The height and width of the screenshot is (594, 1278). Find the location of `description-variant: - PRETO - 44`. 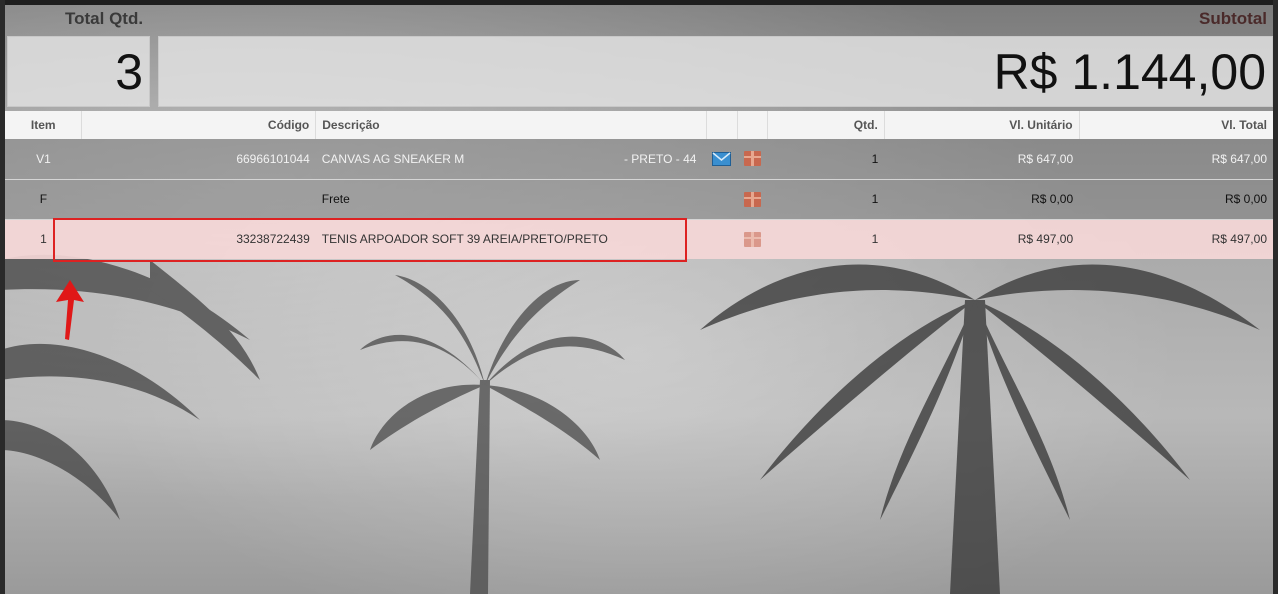

description-variant: - PRETO - 44 is located at coordinates (660, 158).